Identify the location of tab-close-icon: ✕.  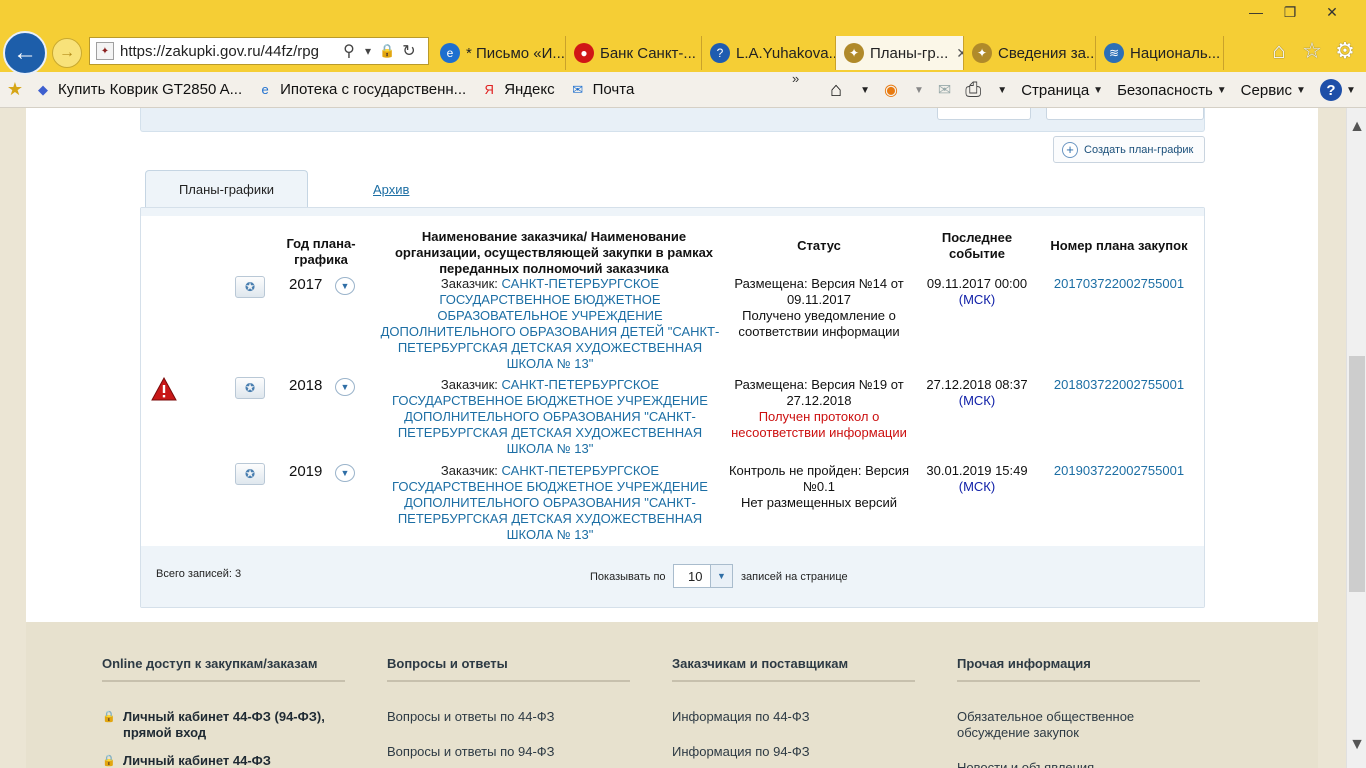
(959, 53).